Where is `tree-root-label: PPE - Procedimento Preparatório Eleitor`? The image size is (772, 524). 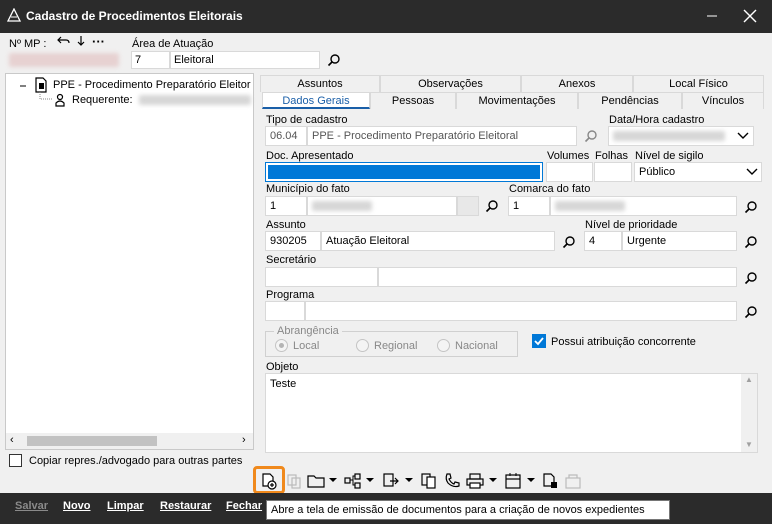 tree-root-label: PPE - Procedimento Preparatório Eleitor is located at coordinates (151, 85).